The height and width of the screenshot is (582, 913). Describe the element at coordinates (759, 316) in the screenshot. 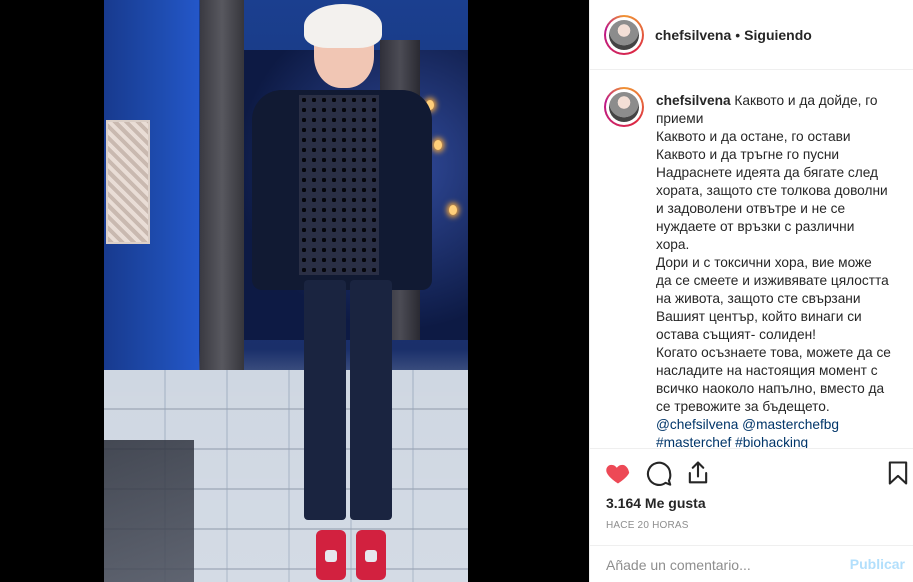

I see `caption-line: Вашият център, който винаги си` at that location.